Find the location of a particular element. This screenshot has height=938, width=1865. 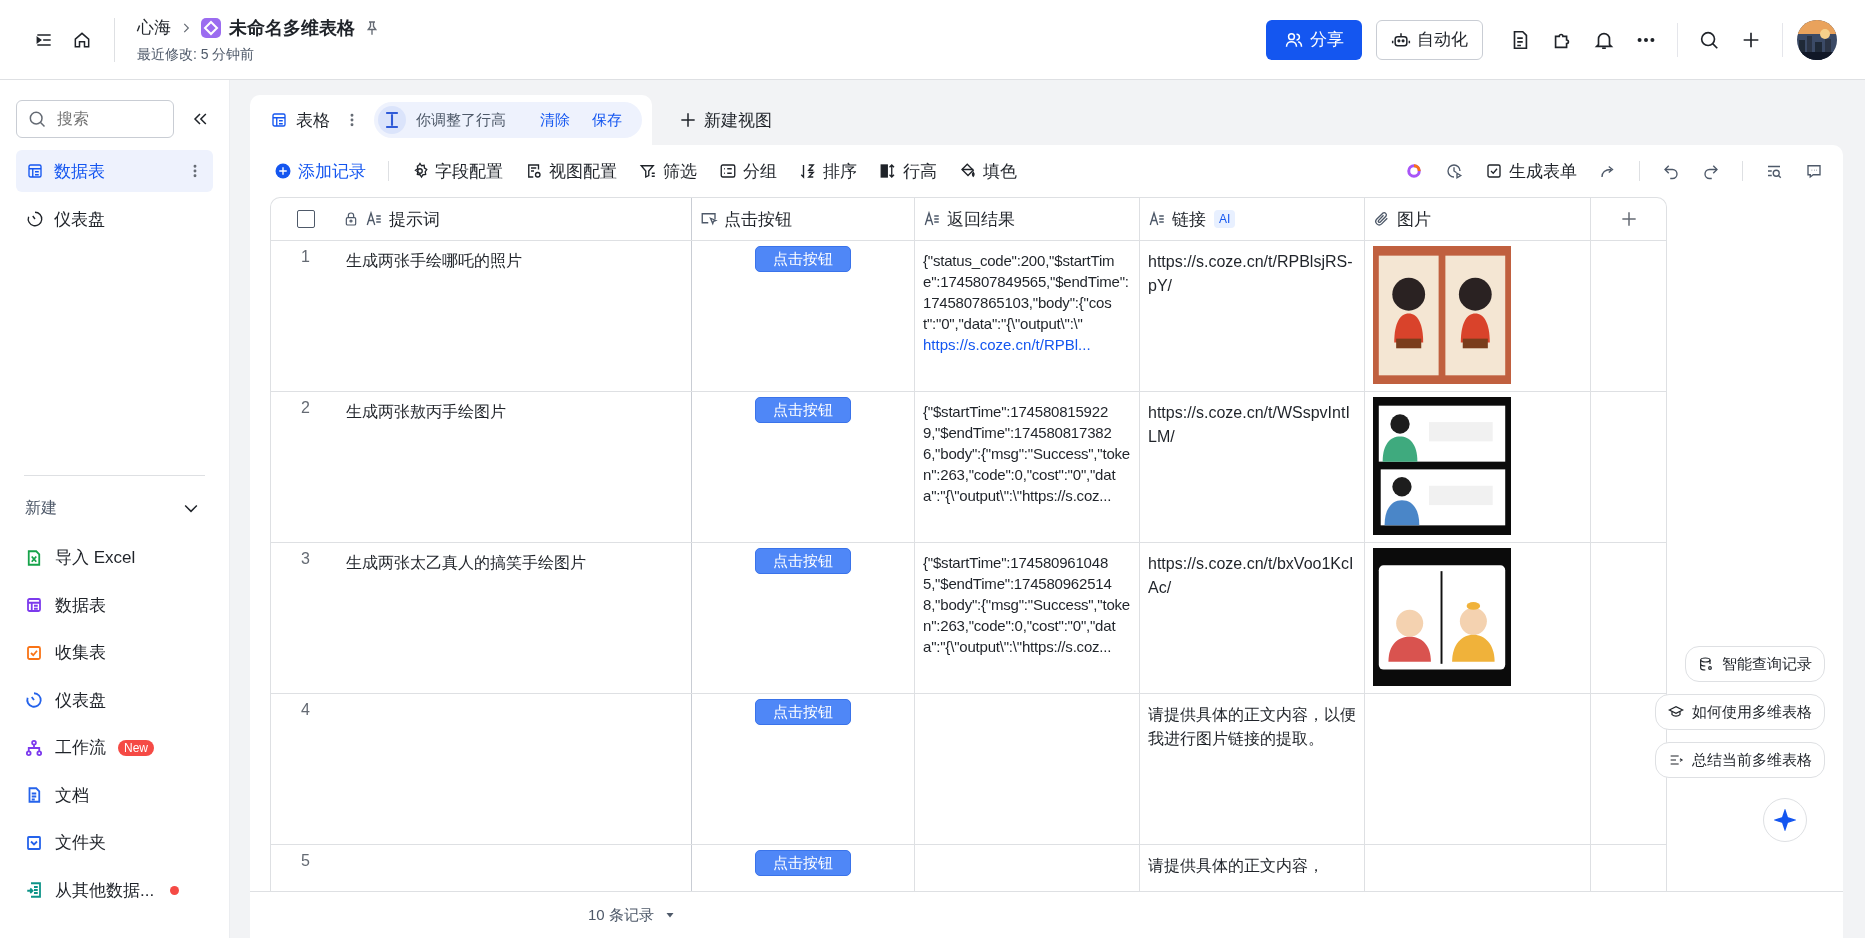

document-title: 未命名多维表格 is located at coordinates (292, 28).